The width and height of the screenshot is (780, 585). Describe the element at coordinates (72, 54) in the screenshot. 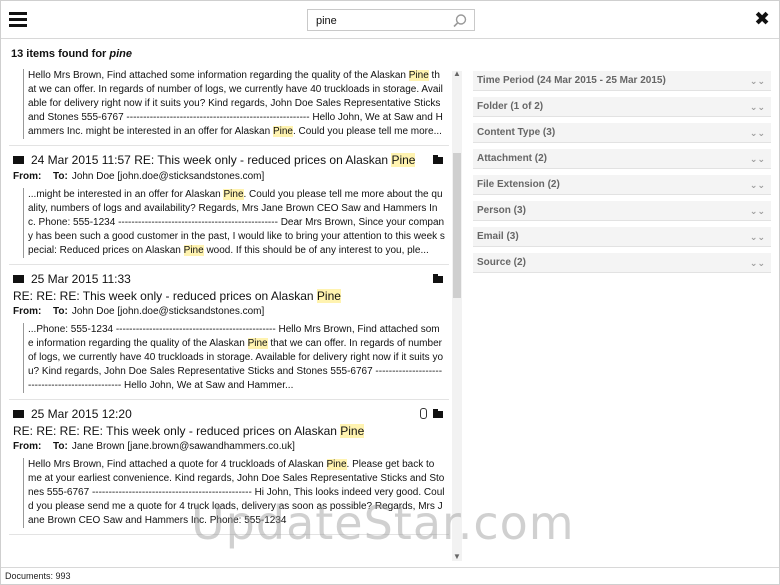

I see `results-count: 13 items found for pine` at that location.